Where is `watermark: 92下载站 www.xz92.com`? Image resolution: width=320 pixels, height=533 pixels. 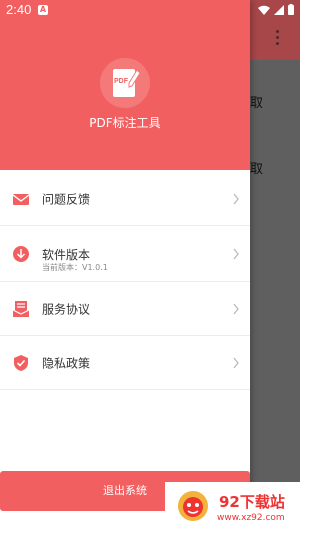
watermark: 92下载站 www.xz92.com is located at coordinates (232, 507).